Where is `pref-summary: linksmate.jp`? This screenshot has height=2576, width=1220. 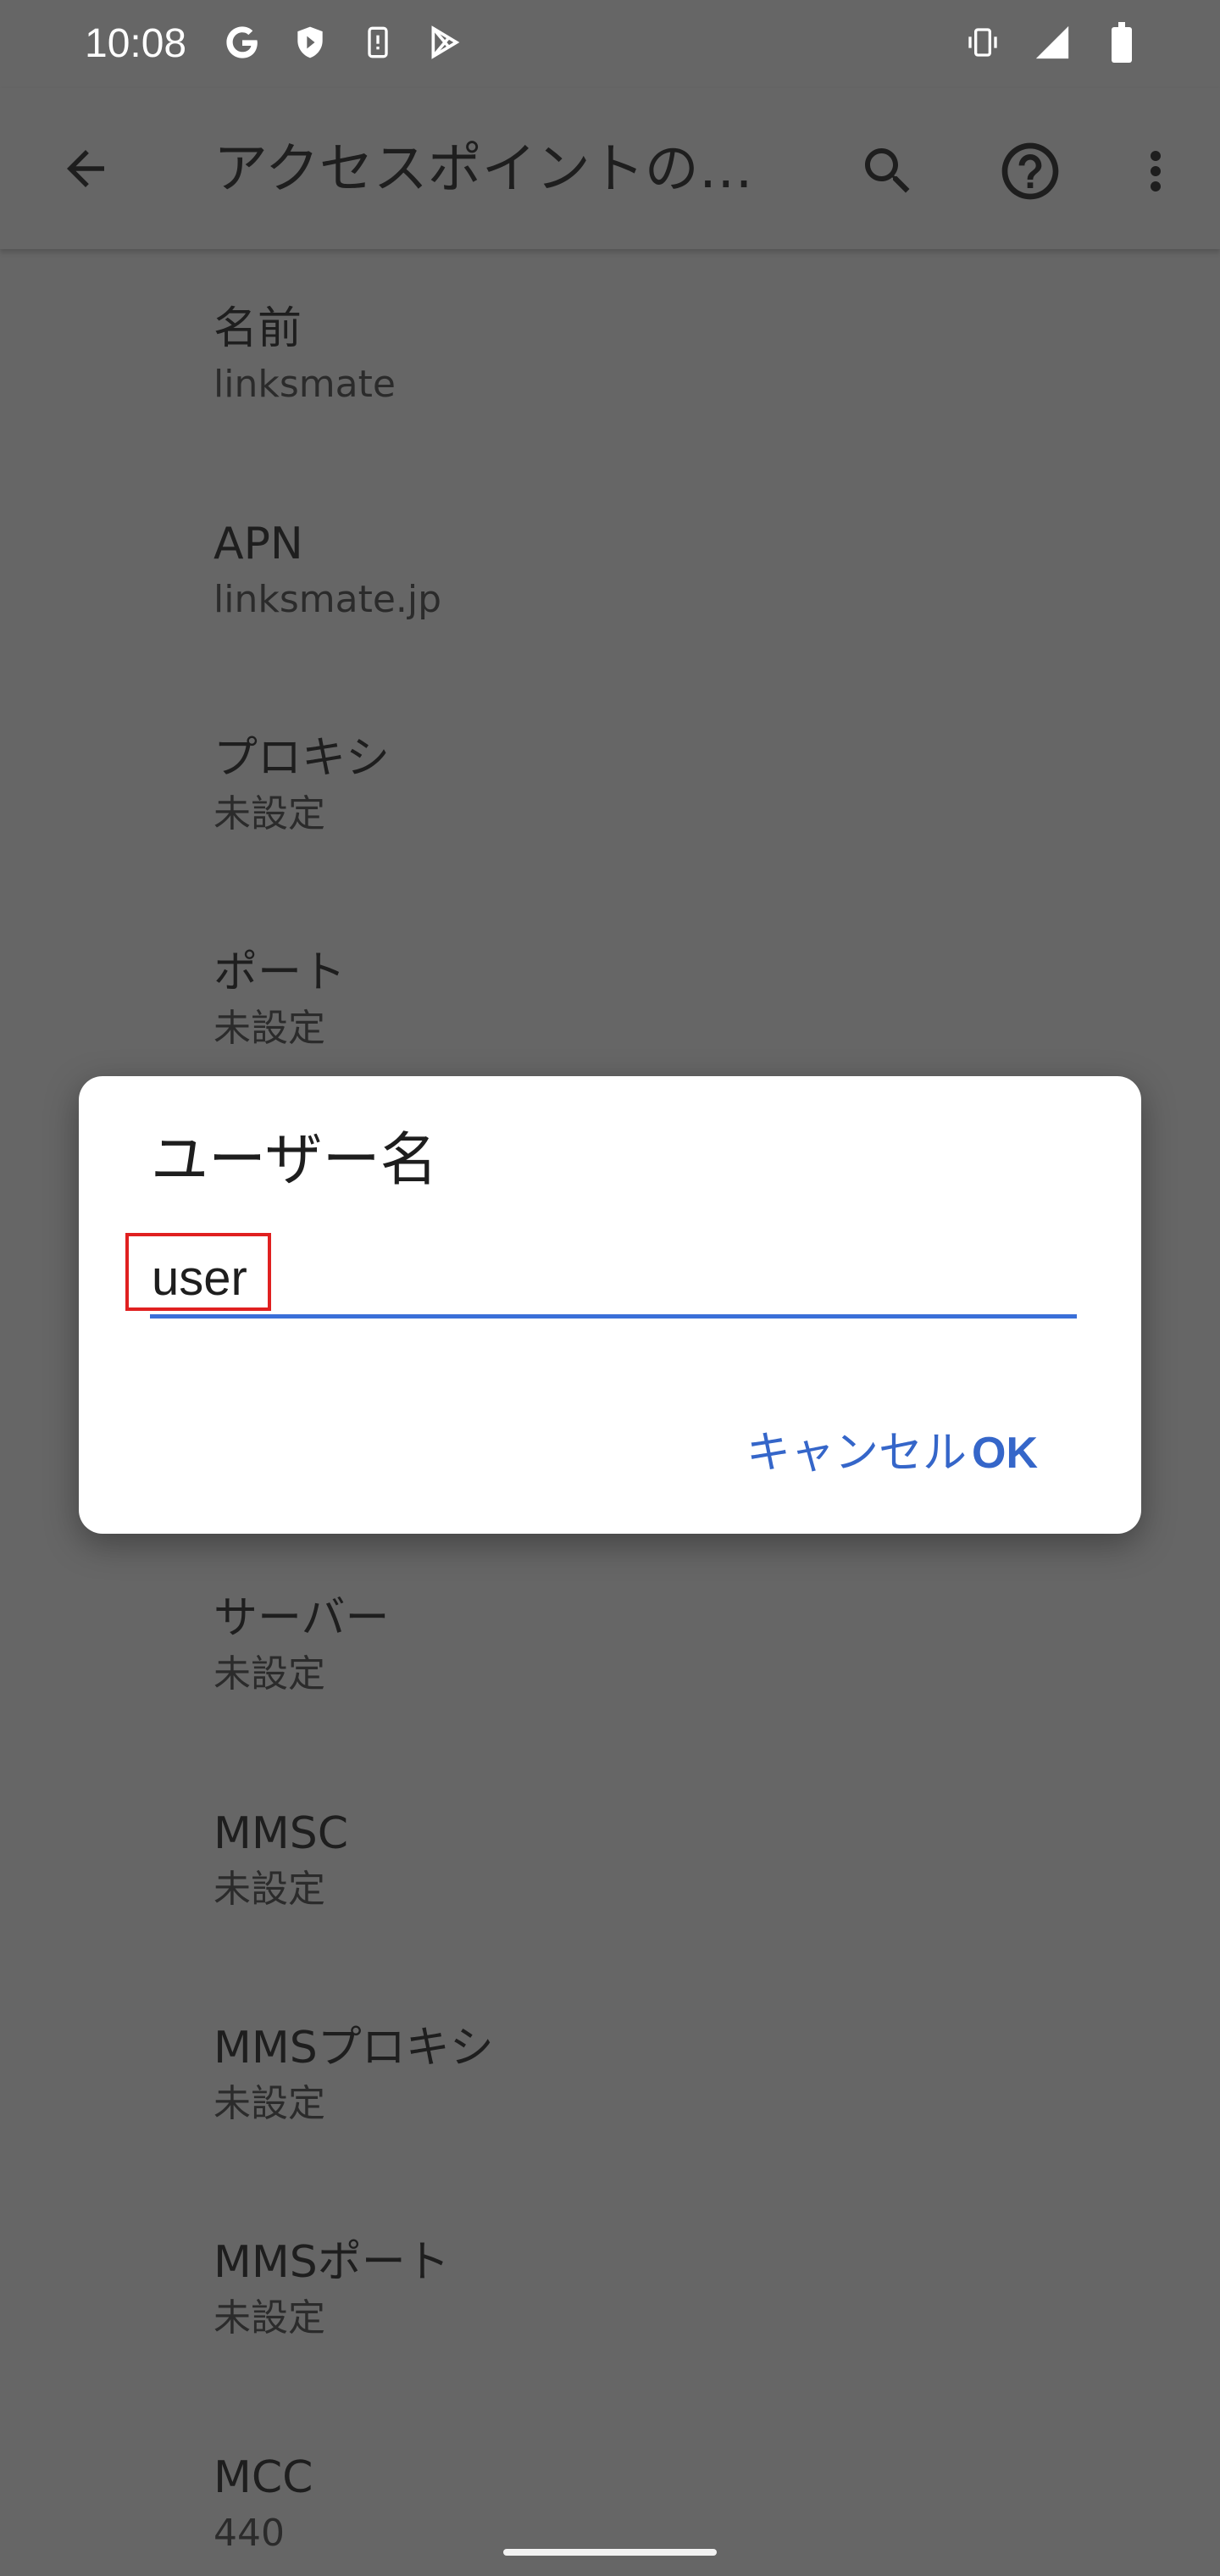 pref-summary: linksmate.jp is located at coordinates (328, 599).